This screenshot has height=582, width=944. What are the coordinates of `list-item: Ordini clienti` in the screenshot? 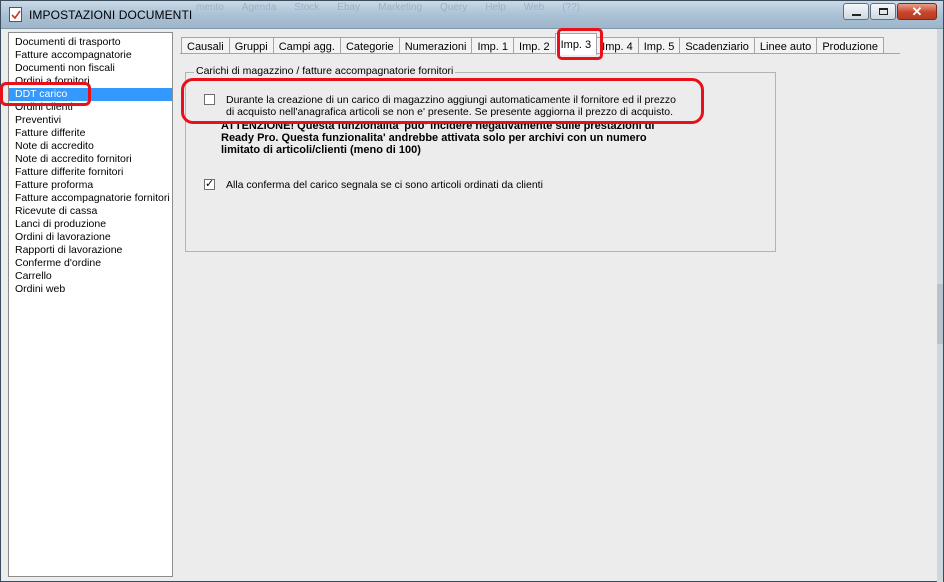 It's located at (90, 107).